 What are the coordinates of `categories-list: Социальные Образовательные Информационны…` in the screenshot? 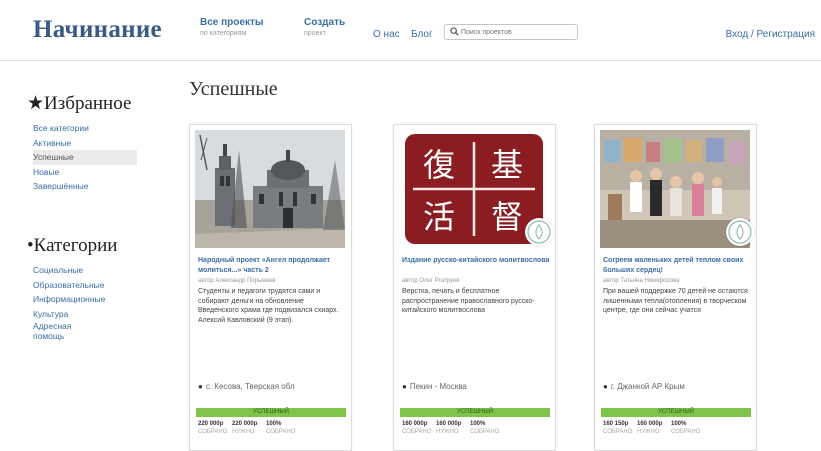 It's located at (69, 302).